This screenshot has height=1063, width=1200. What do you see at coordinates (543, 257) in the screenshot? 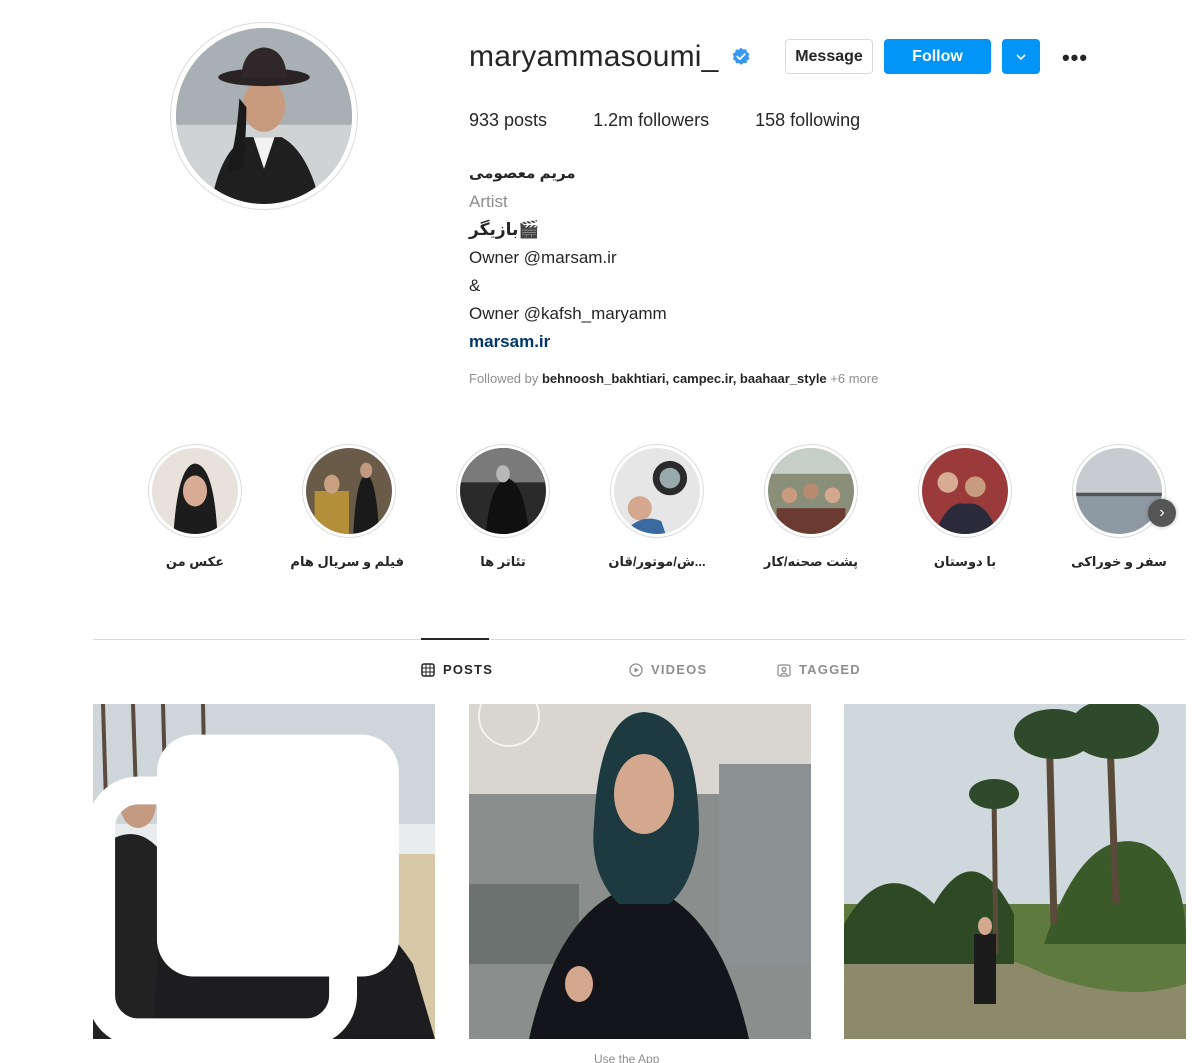
I see `bio-line-owner-marsam: Owner @marsam.ir` at bounding box center [543, 257].